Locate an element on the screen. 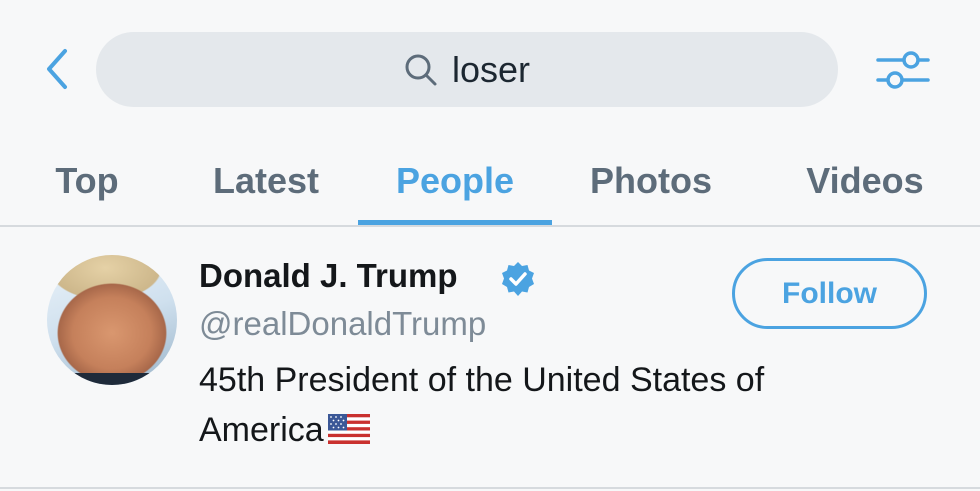 This screenshot has width=980, height=491. tab-latest: Latest is located at coordinates (266, 181).